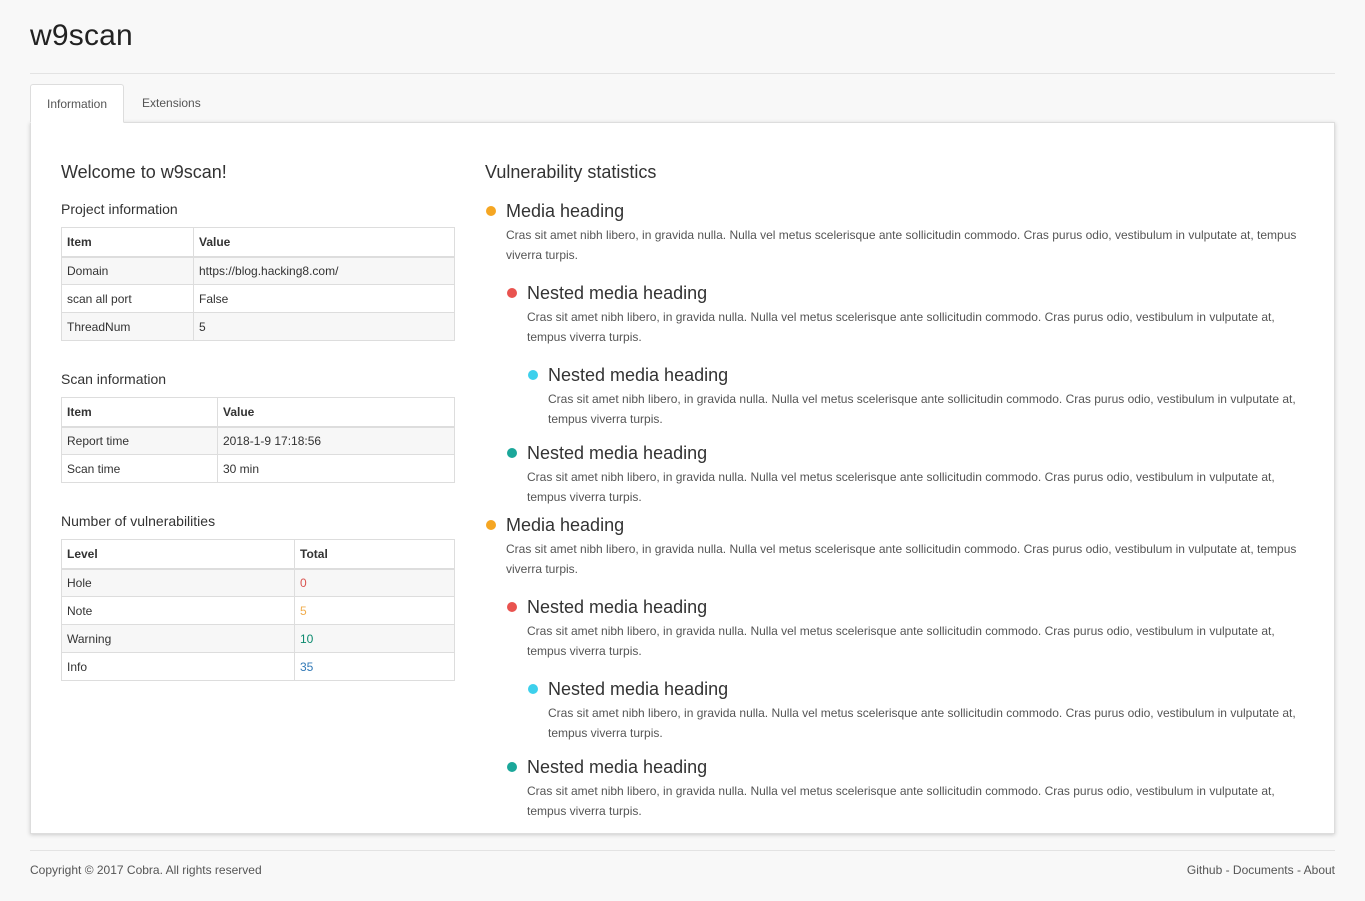 The height and width of the screenshot is (901, 1365). I want to click on level-cell: Hole, so click(178, 582).